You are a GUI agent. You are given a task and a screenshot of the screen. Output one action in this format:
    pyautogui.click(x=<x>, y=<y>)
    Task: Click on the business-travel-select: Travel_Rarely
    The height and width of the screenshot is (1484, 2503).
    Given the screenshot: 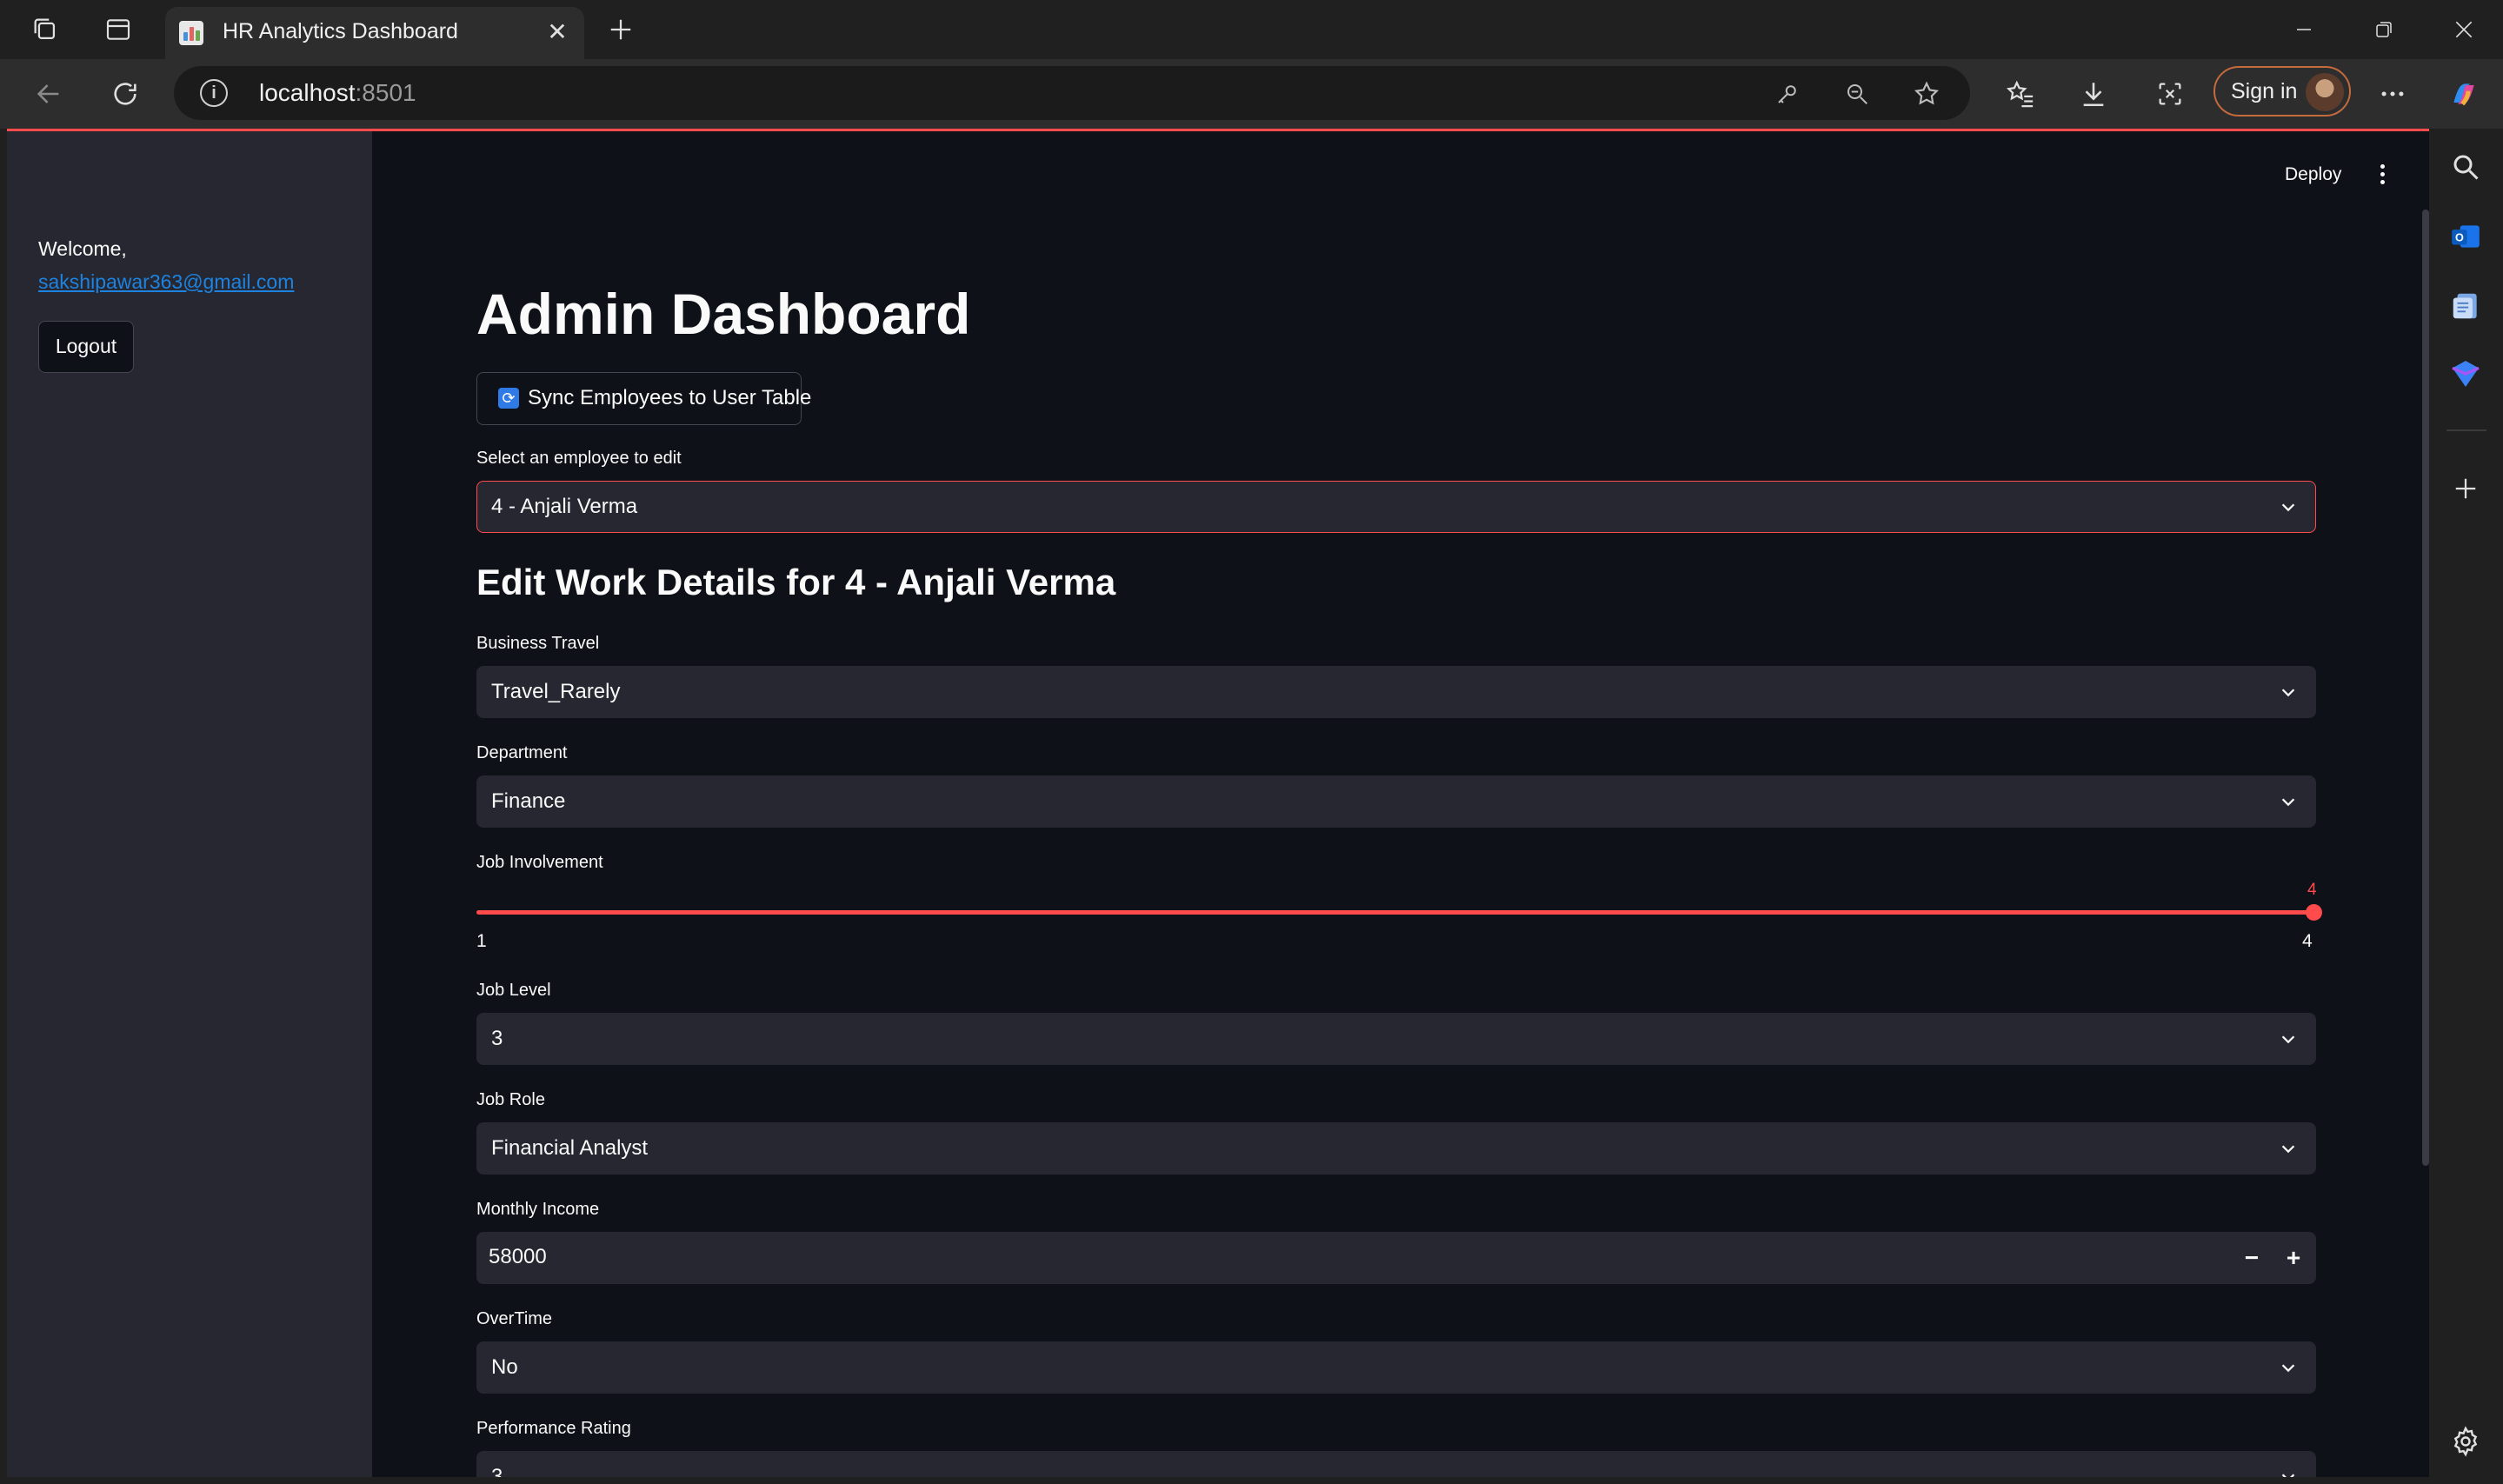 What is the action you would take?
    pyautogui.click(x=1396, y=692)
    